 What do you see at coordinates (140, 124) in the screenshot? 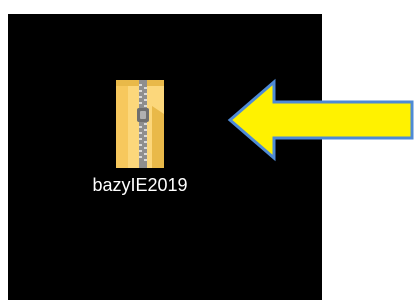
I see `zip-folder-icon` at bounding box center [140, 124].